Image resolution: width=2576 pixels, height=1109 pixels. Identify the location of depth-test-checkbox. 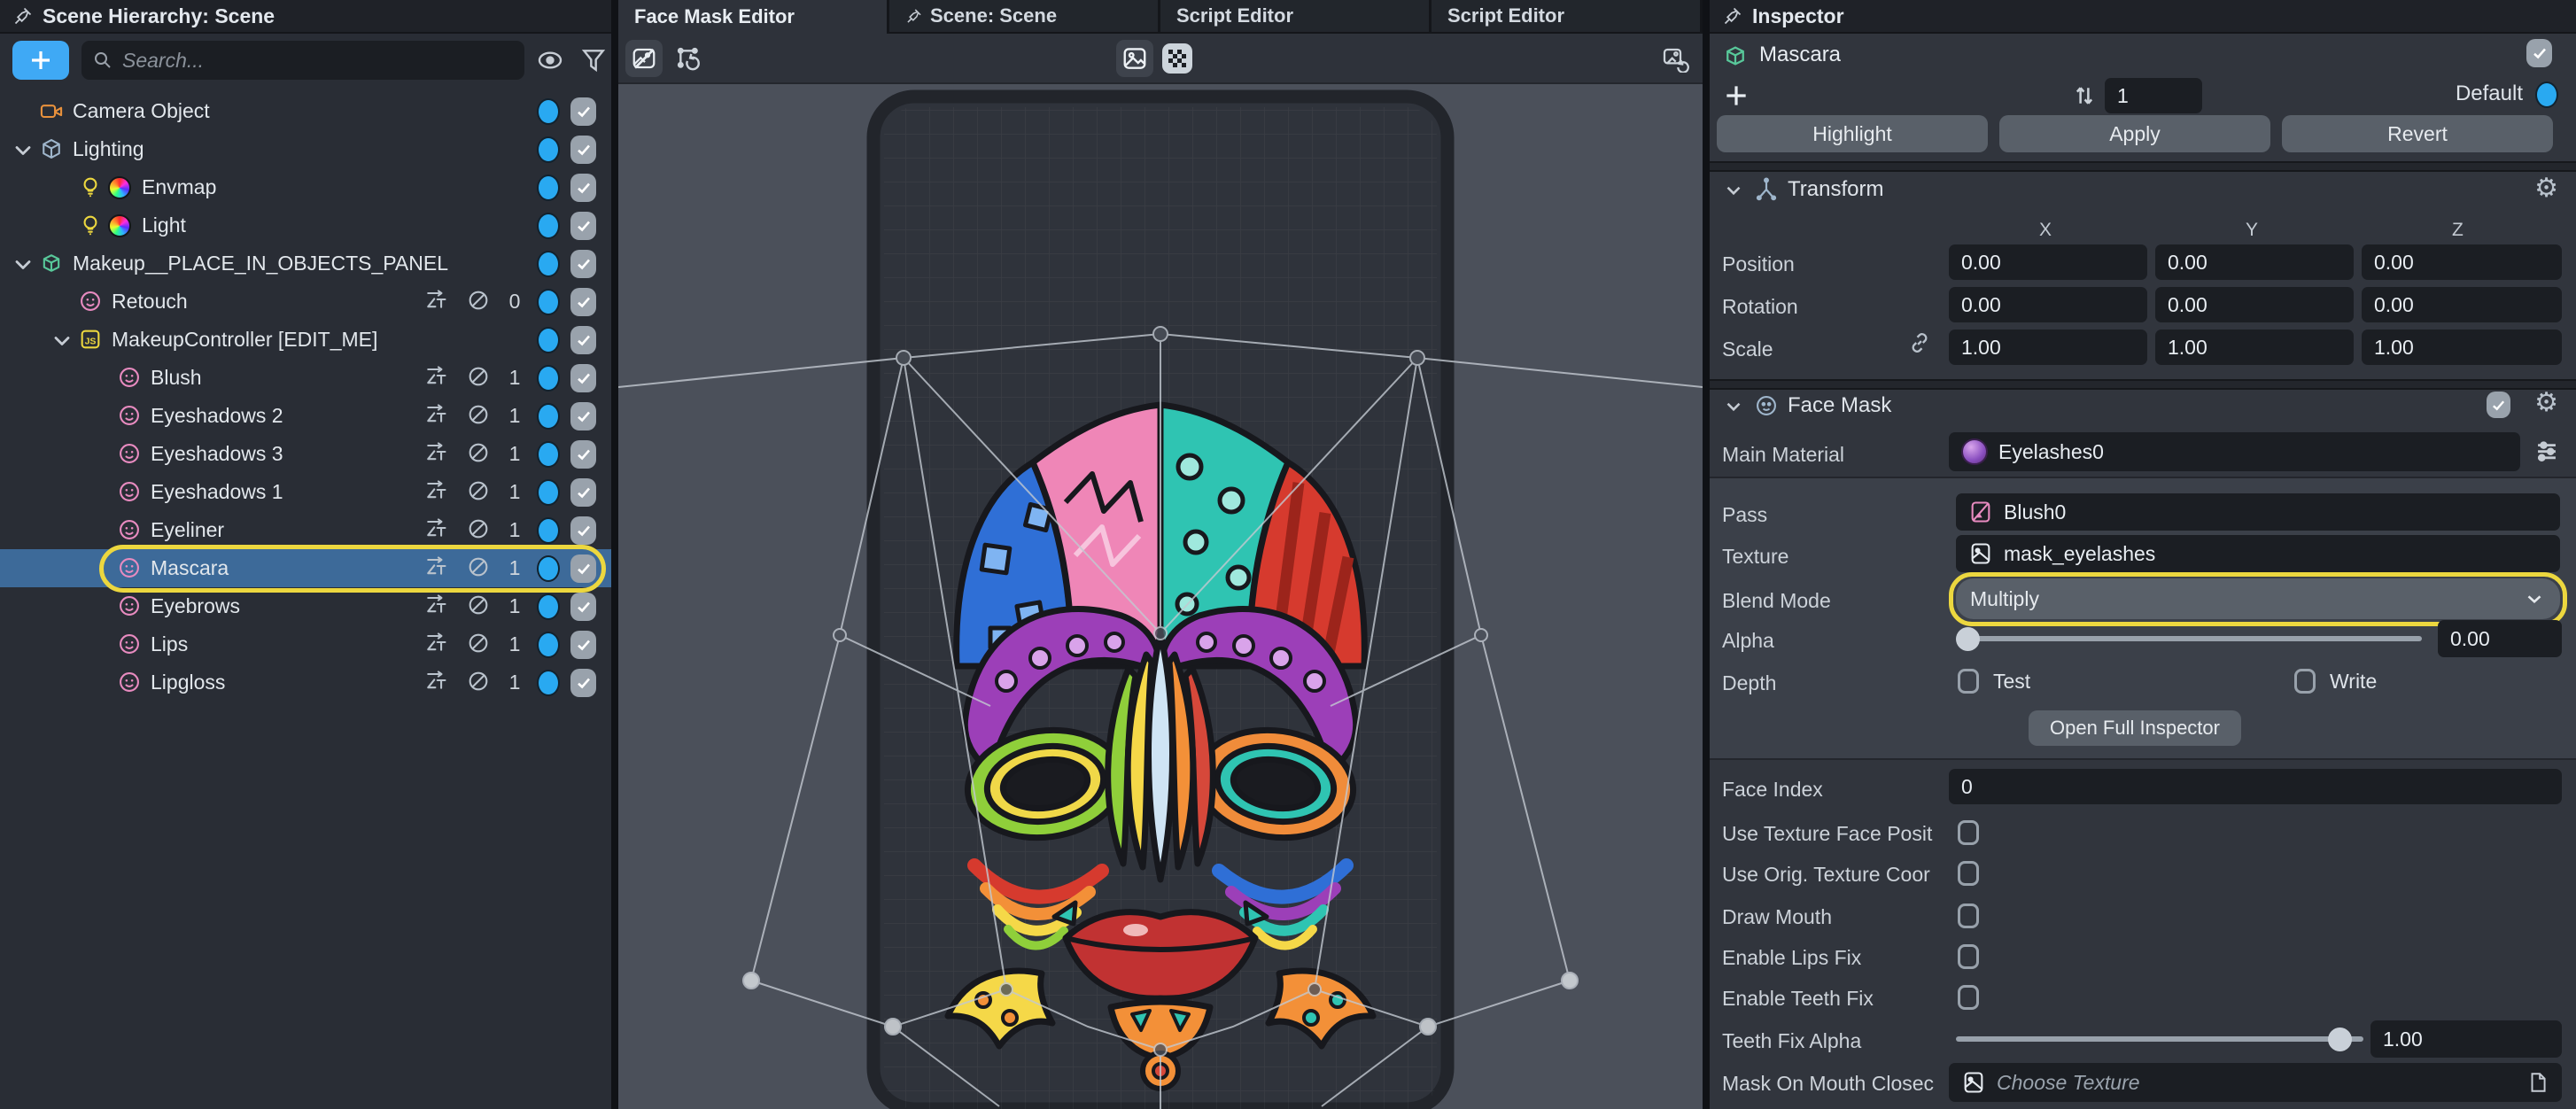
(1968, 681).